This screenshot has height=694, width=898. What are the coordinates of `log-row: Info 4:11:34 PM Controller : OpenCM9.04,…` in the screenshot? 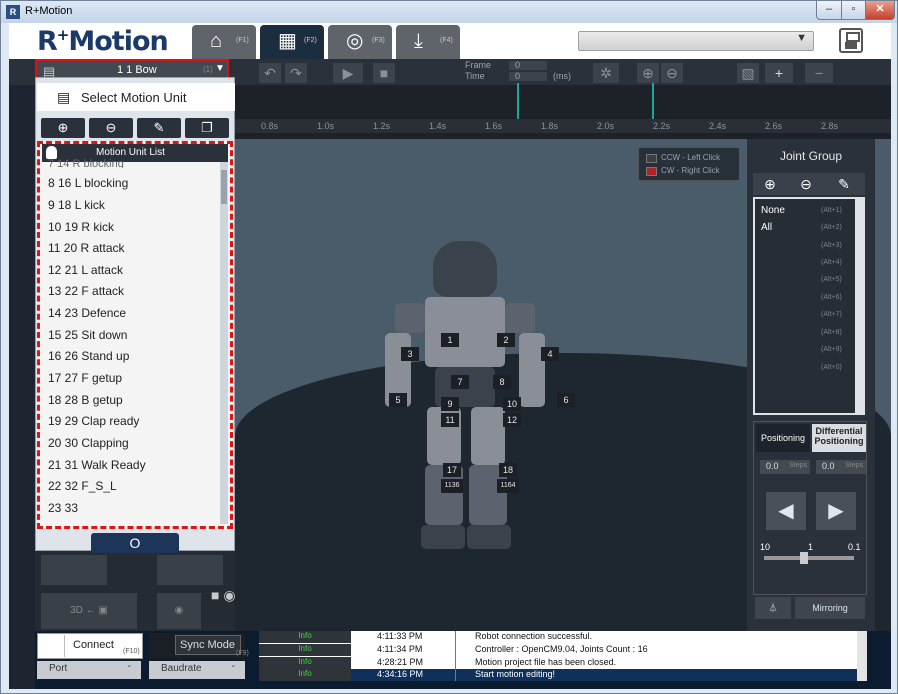 It's located at (558, 650).